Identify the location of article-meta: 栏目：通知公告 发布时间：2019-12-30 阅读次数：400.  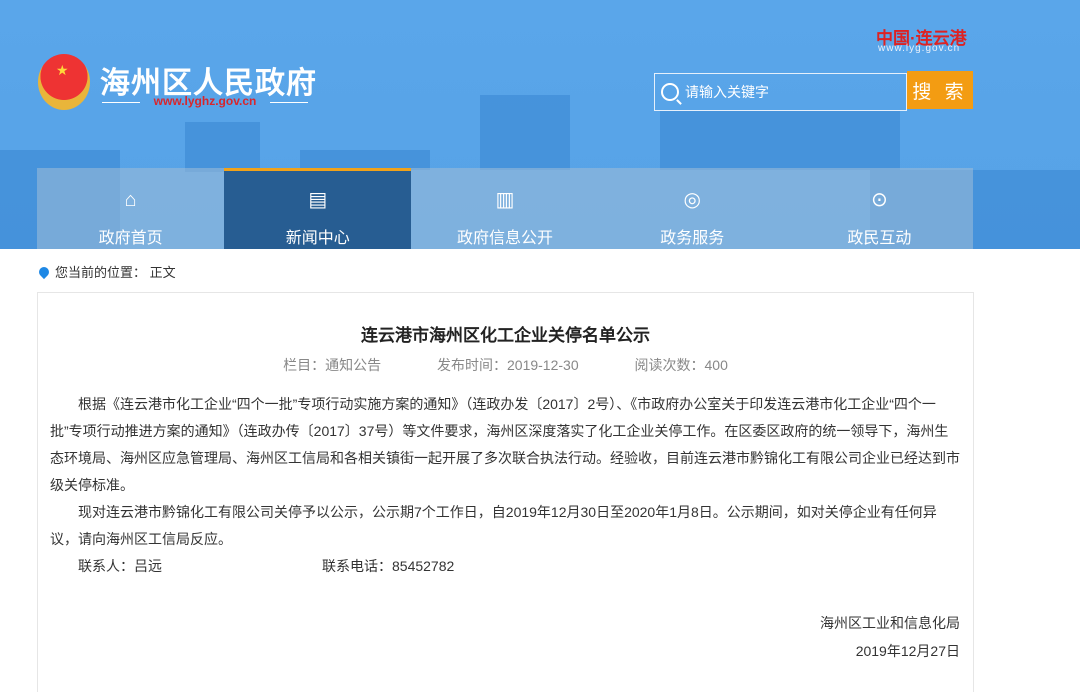
(505, 365).